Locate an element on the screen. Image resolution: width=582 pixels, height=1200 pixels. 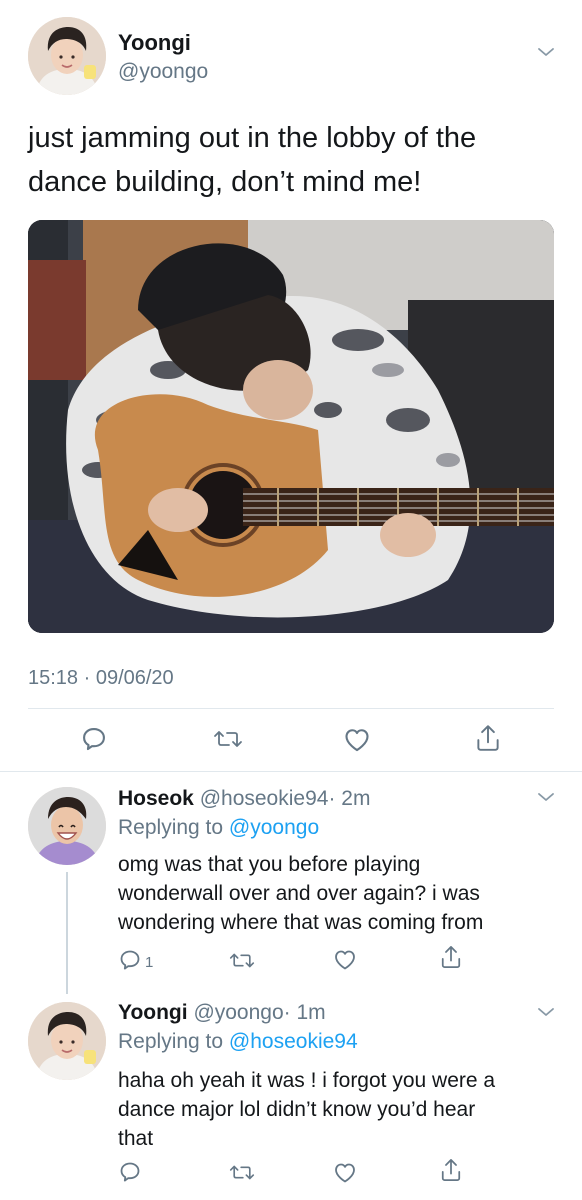
reply-text-line: dance major lol didn’t know you’d hear is located at coordinates (297, 1109).